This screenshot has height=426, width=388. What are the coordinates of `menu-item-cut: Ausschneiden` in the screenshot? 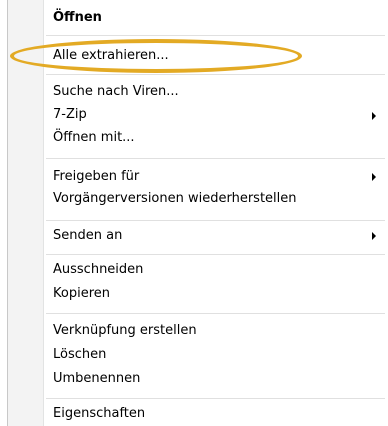 It's located at (220, 270).